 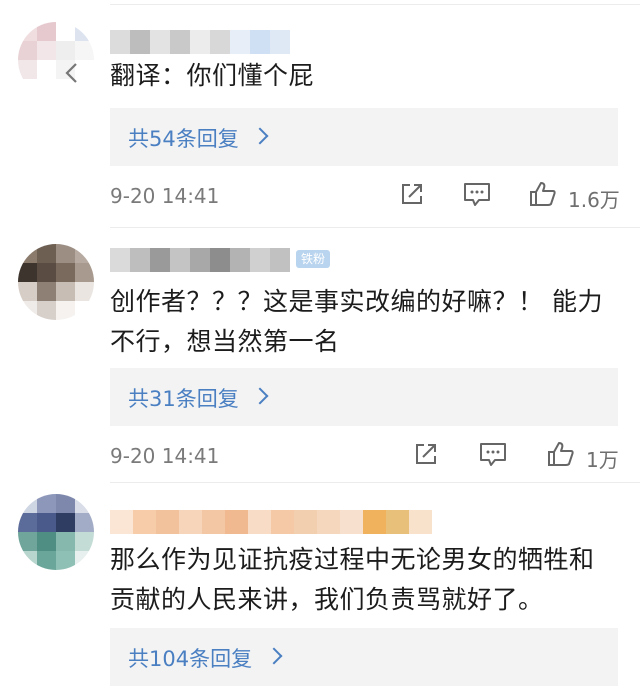 I want to click on back-arrow-icon, so click(x=71, y=73).